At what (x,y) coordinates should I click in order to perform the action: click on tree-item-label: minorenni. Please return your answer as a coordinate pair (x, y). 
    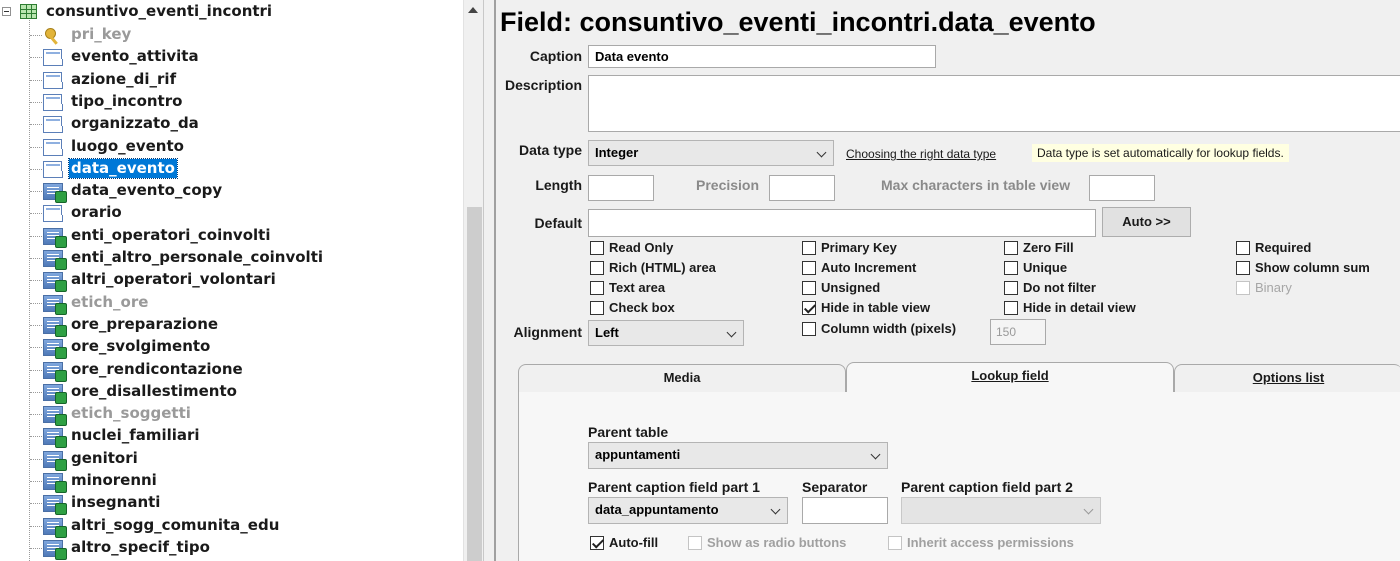
    Looking at the image, I should click on (114, 480).